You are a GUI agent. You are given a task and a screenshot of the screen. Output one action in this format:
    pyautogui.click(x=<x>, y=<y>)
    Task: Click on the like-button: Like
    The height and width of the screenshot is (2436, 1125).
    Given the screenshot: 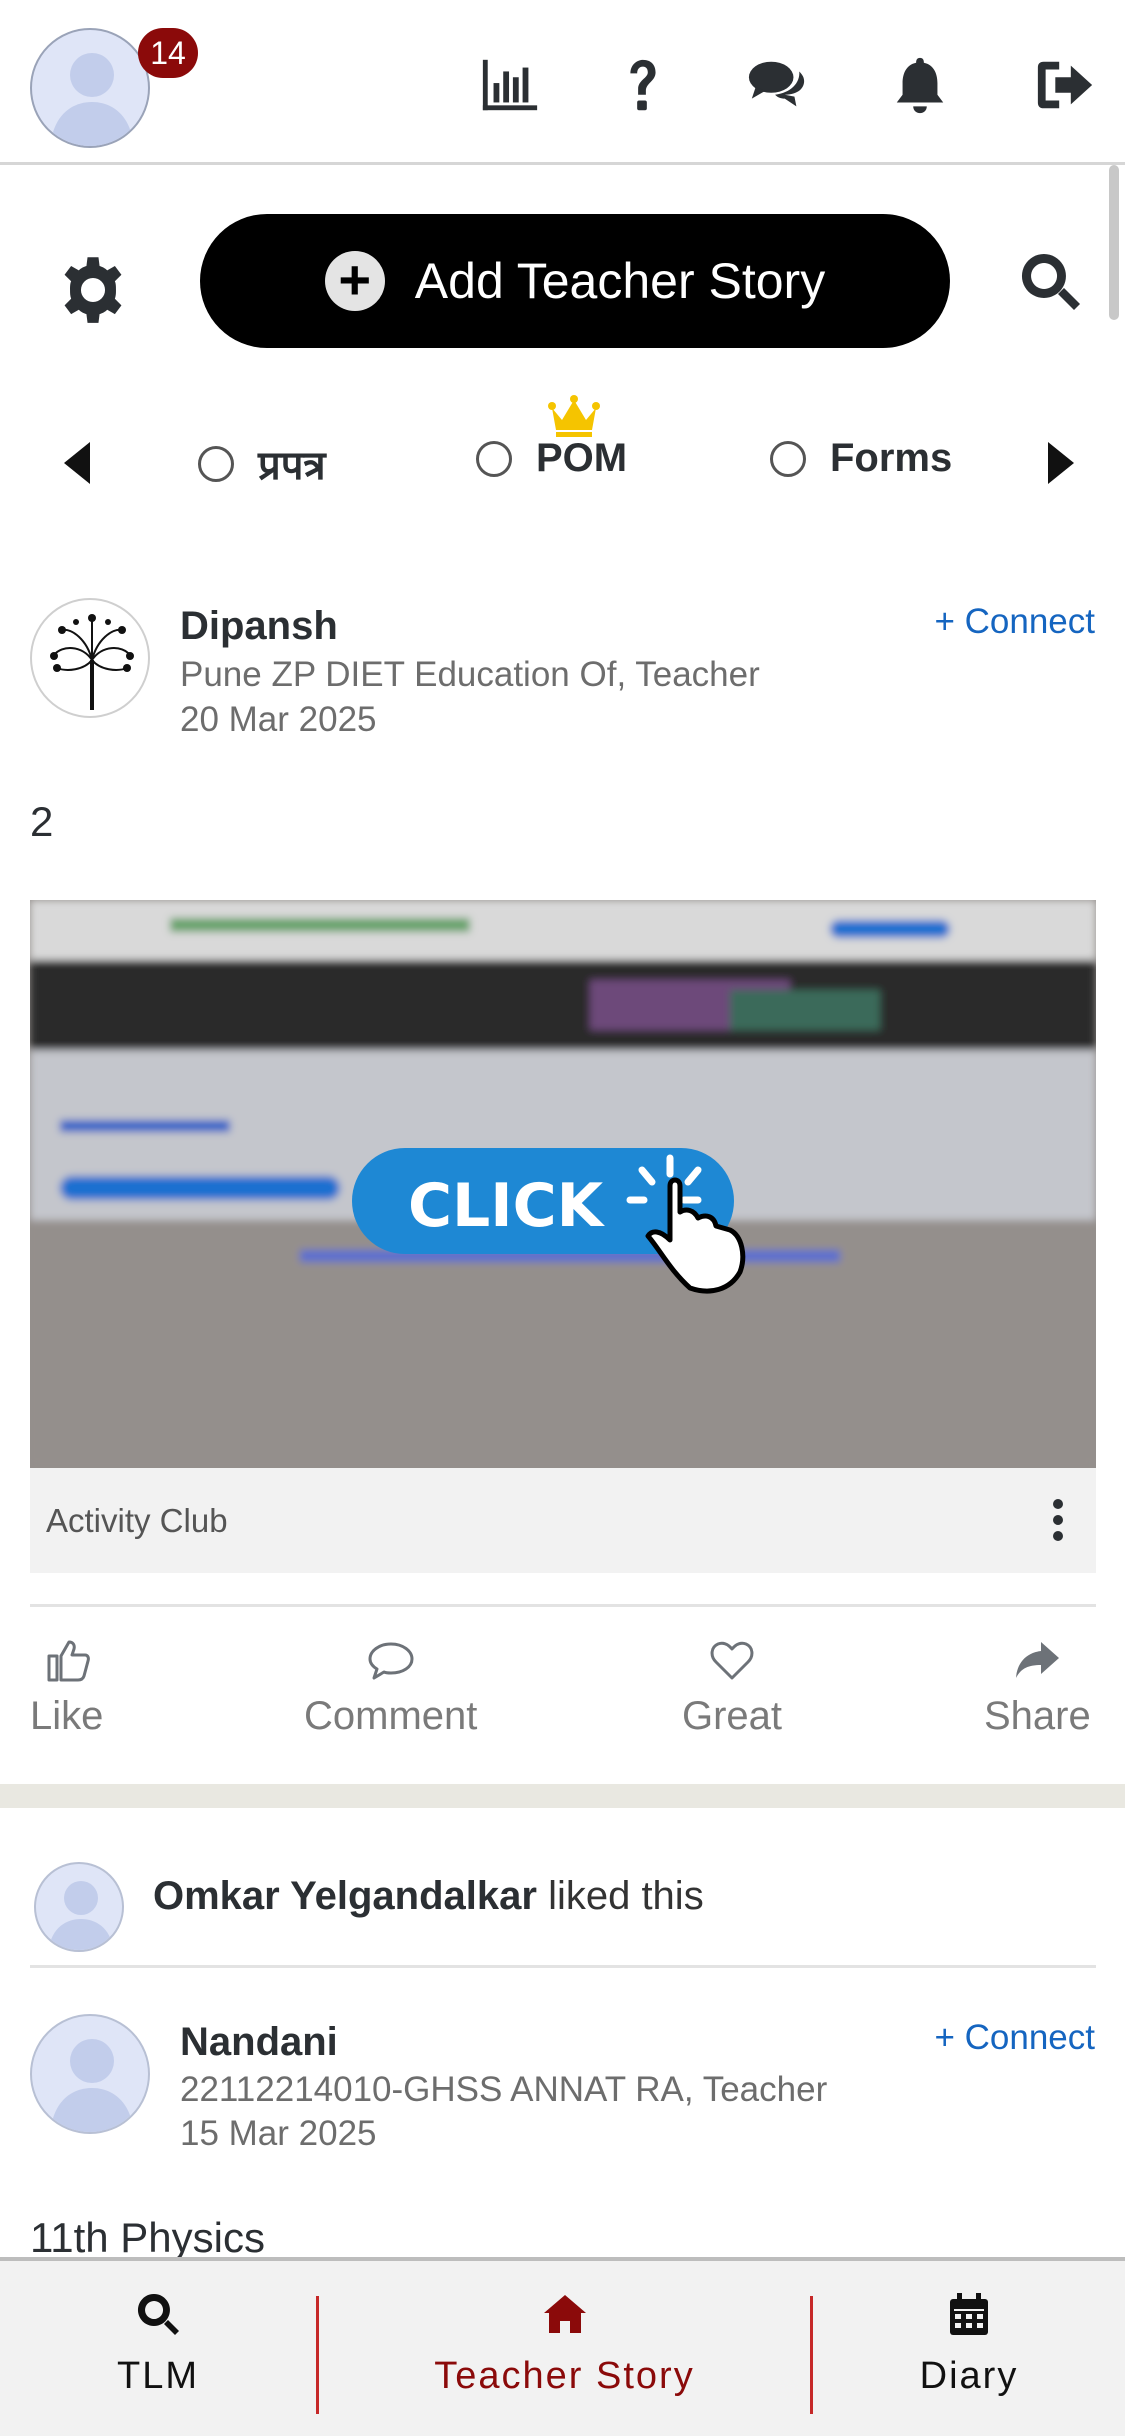 What is the action you would take?
    pyautogui.click(x=66, y=1687)
    